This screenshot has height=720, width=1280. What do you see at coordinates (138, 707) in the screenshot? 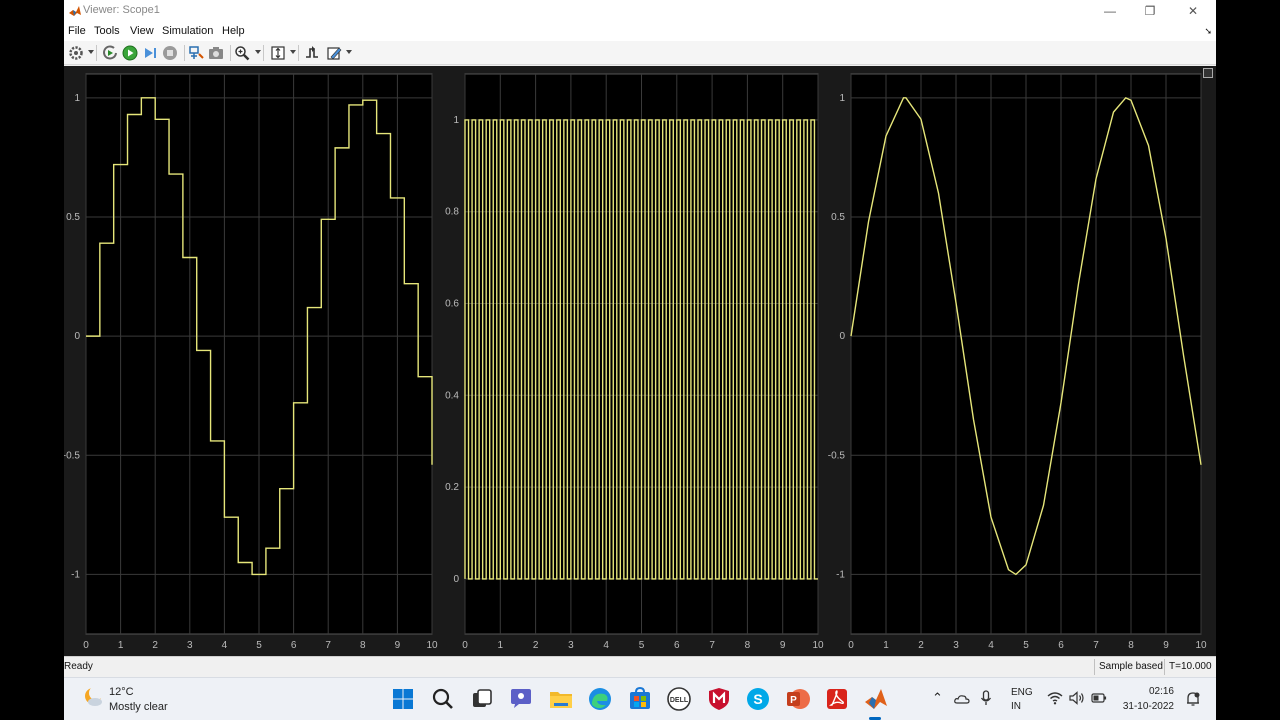
I see `weather-description: Mostly clear` at bounding box center [138, 707].